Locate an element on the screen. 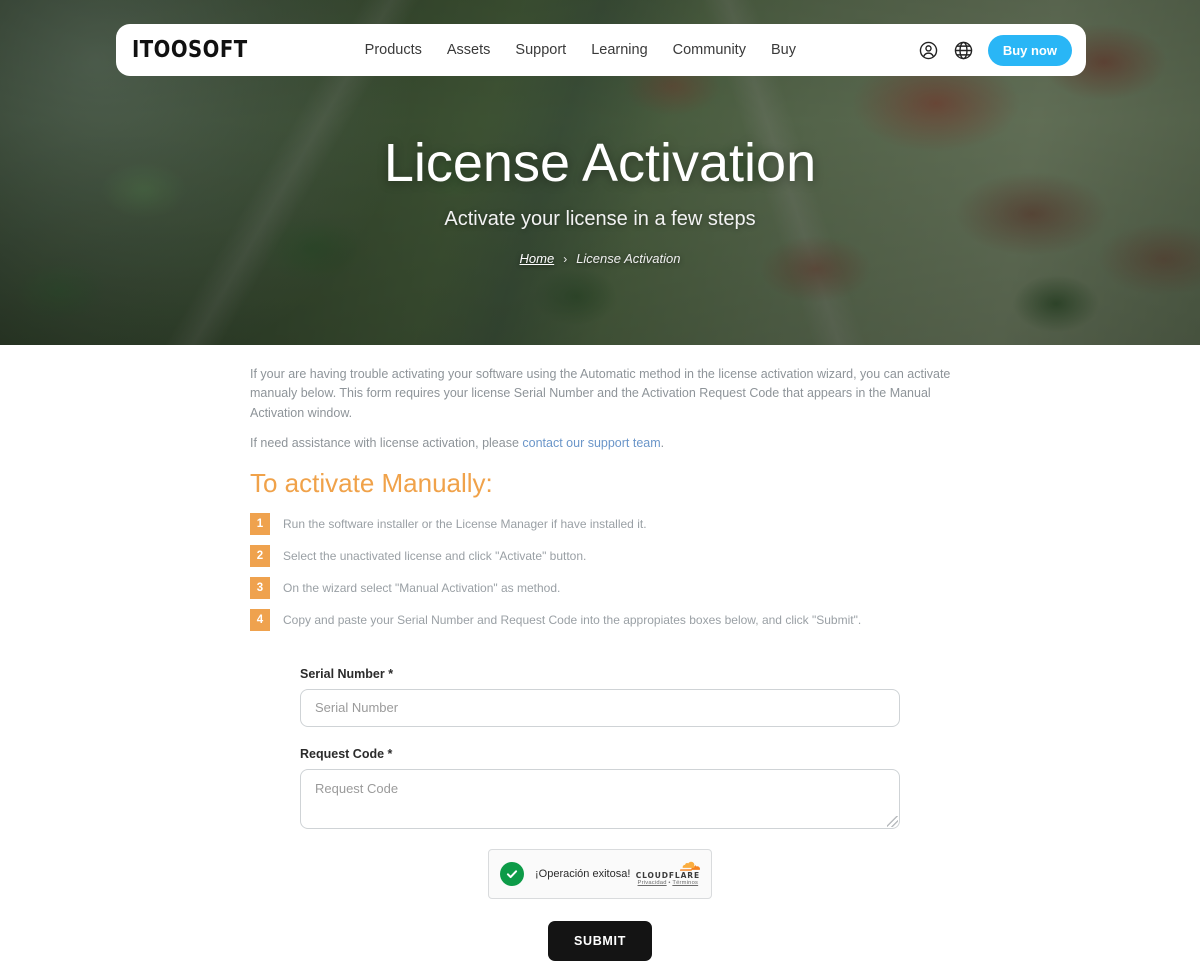 Image resolution: width=1200 pixels, height=961 pixels. breadcrumb-current: License Activation is located at coordinates (628, 259).